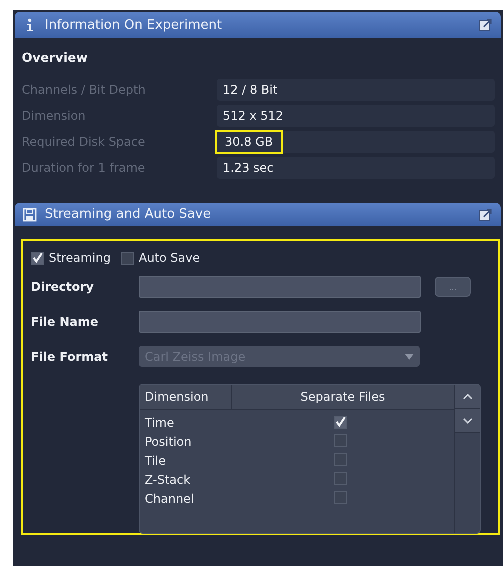  I want to click on info-value: 12 / 8 Bit, so click(250, 90).